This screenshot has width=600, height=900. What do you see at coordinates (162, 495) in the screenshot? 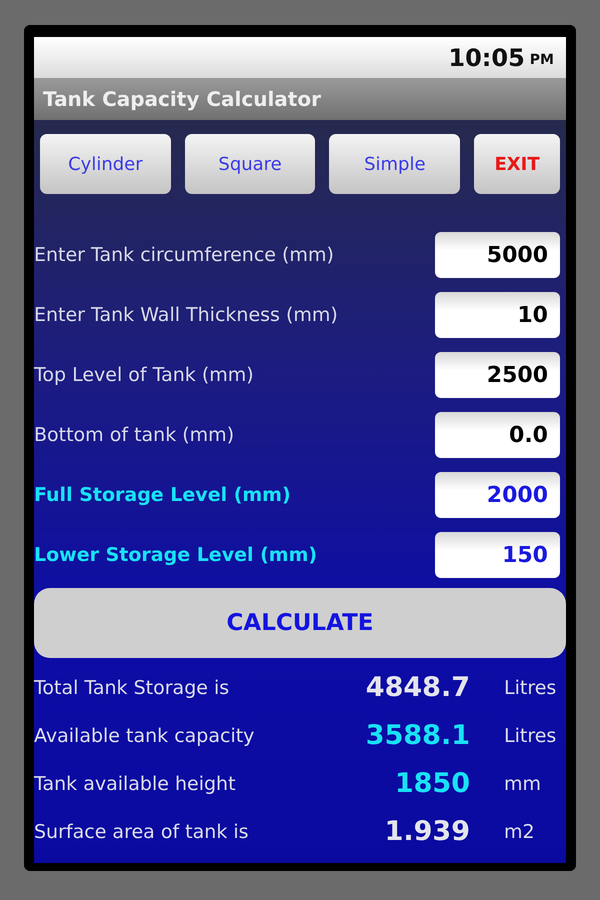
I see `field-label: Full Storage Level (mm)` at bounding box center [162, 495].